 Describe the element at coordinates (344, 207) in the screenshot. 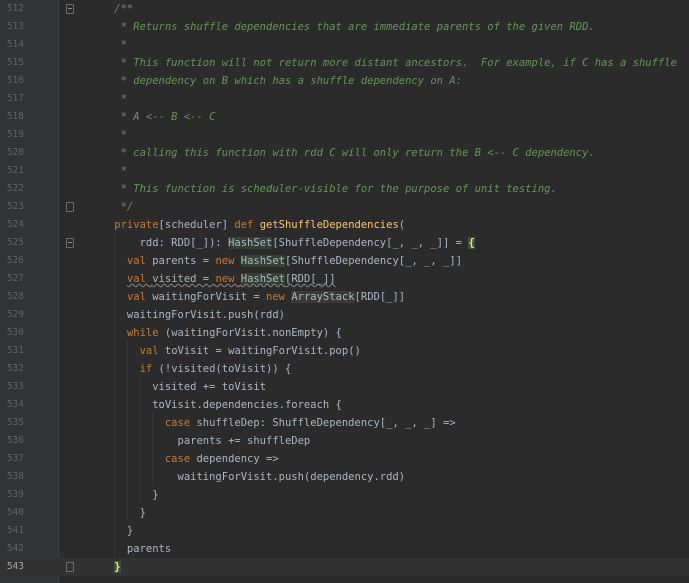

I see `code-line: 523 */` at that location.